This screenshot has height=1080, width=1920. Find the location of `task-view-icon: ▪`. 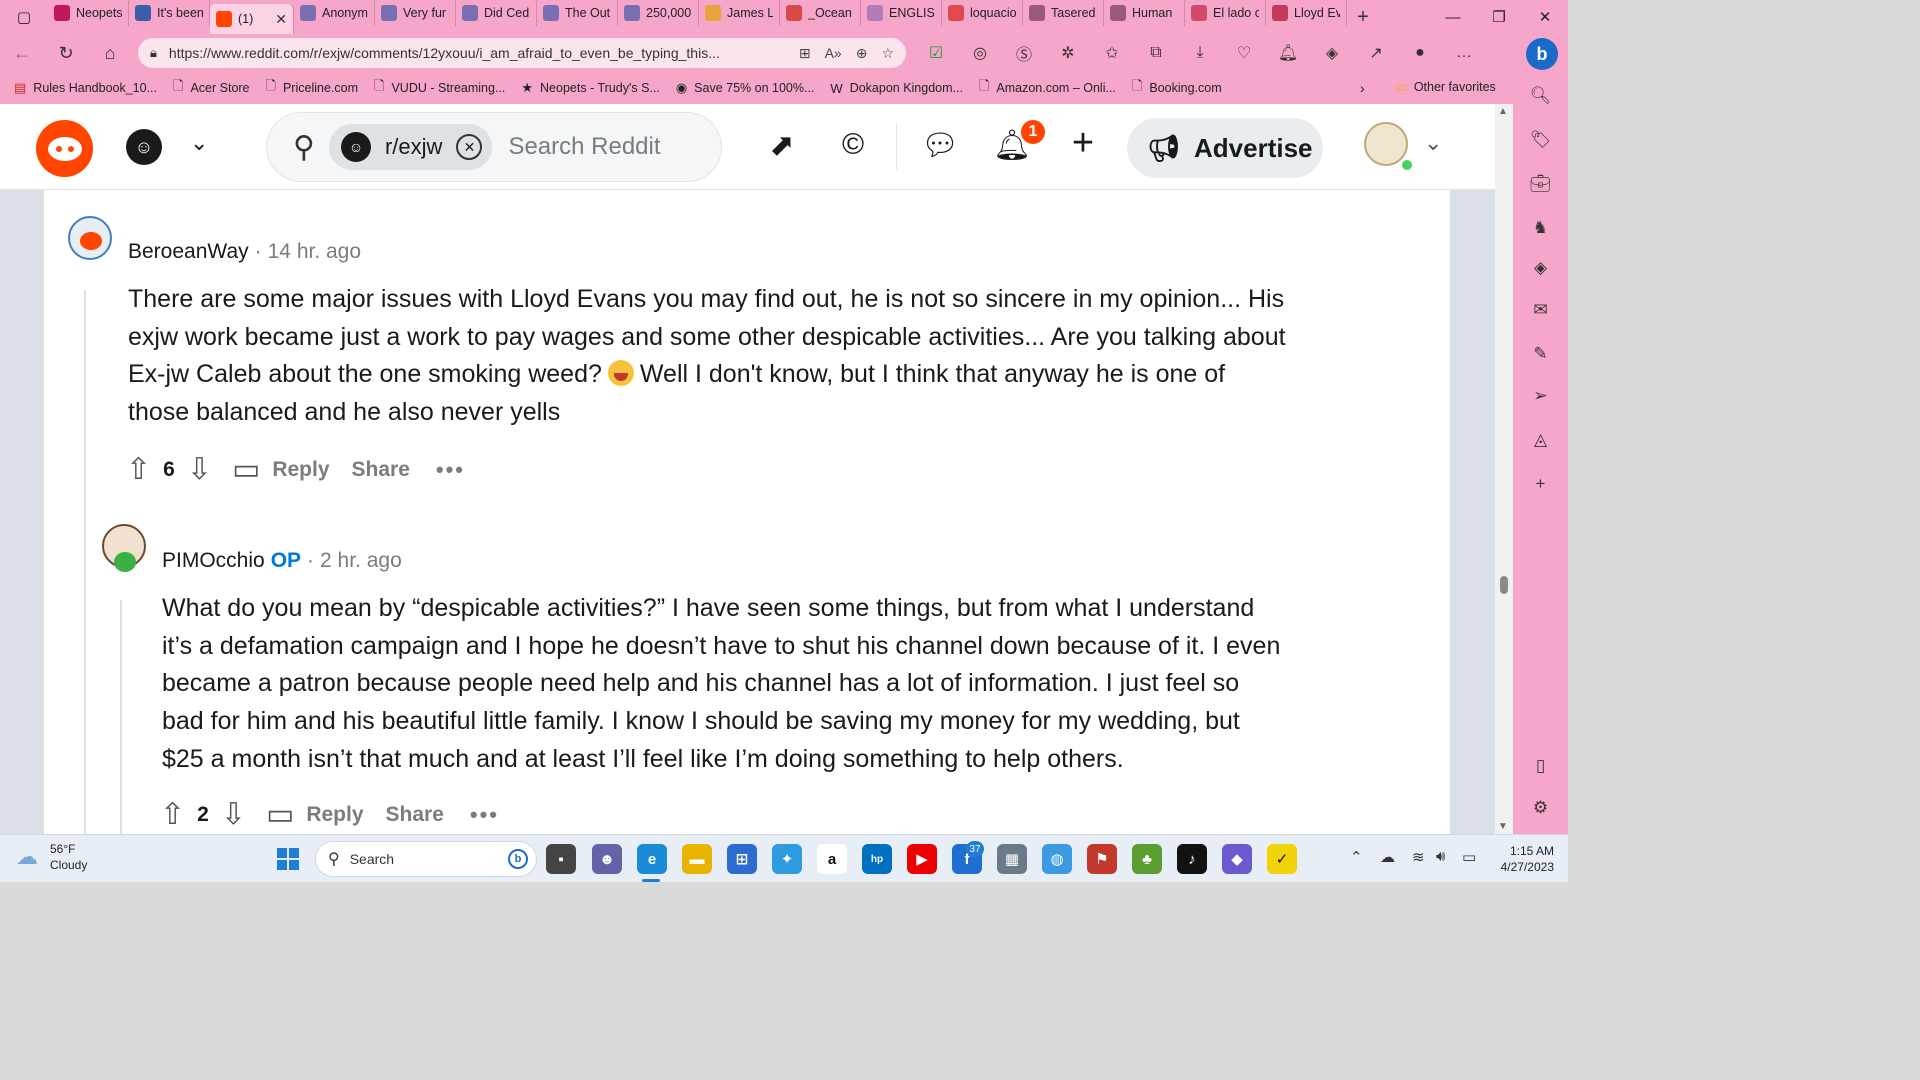

task-view-icon: ▪ is located at coordinates (561, 859).